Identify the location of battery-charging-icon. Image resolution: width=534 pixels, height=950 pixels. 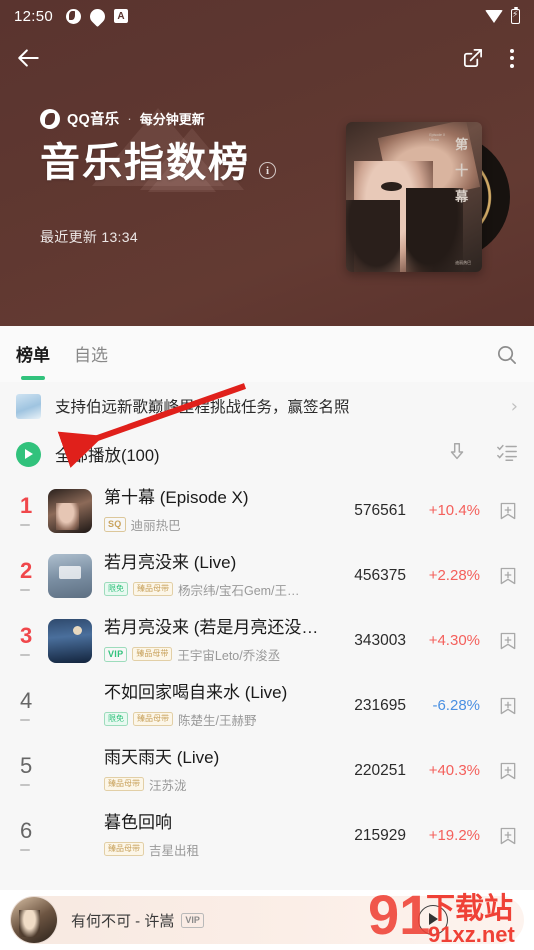
(515, 15).